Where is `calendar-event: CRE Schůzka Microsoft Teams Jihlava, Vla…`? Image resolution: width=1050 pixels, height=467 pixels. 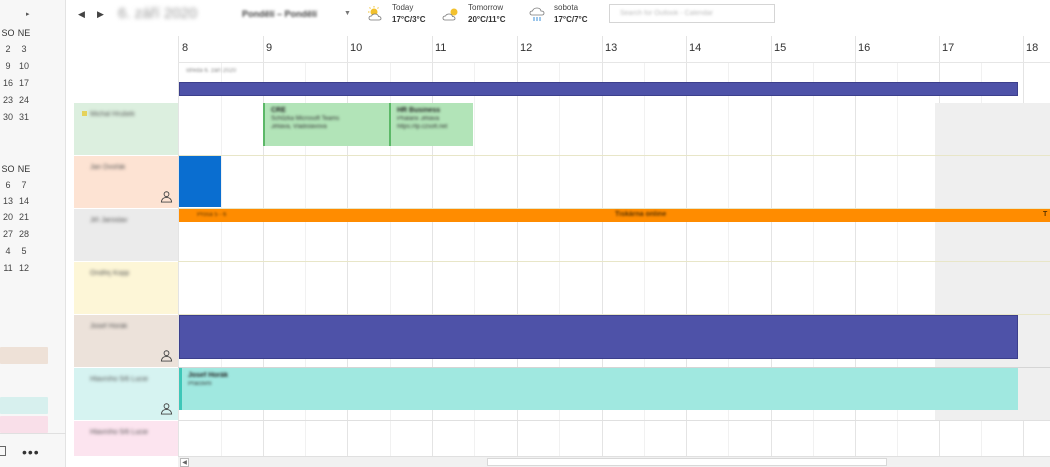
calendar-event: CRE Schůzka Microsoft Teams Jihlava, Vla… is located at coordinates (326, 124).